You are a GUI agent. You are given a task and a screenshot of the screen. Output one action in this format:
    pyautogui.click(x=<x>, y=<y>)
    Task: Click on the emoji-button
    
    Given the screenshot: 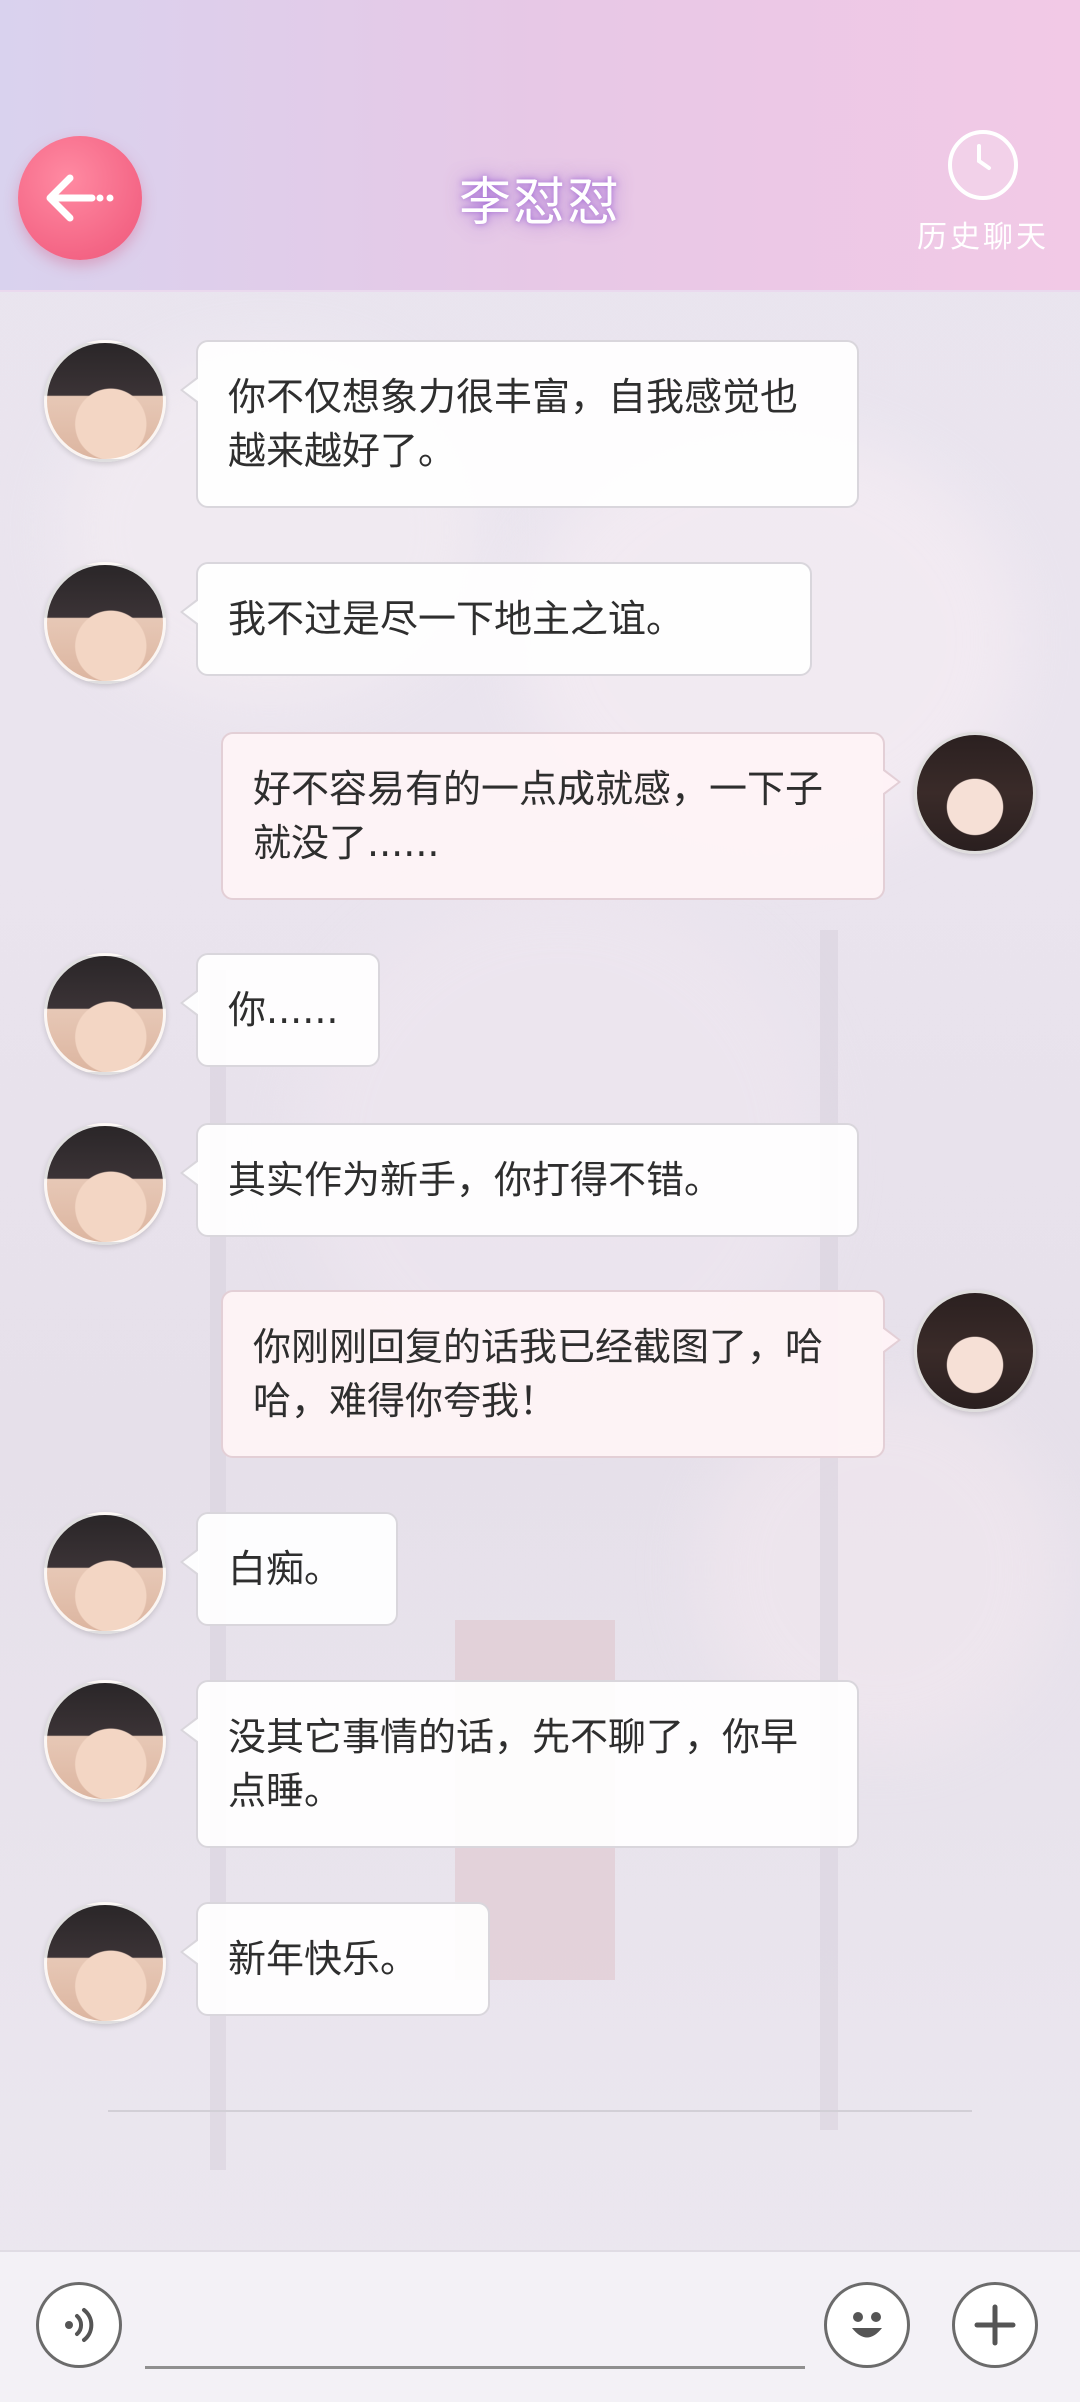 What is the action you would take?
    pyautogui.click(x=867, y=2325)
    